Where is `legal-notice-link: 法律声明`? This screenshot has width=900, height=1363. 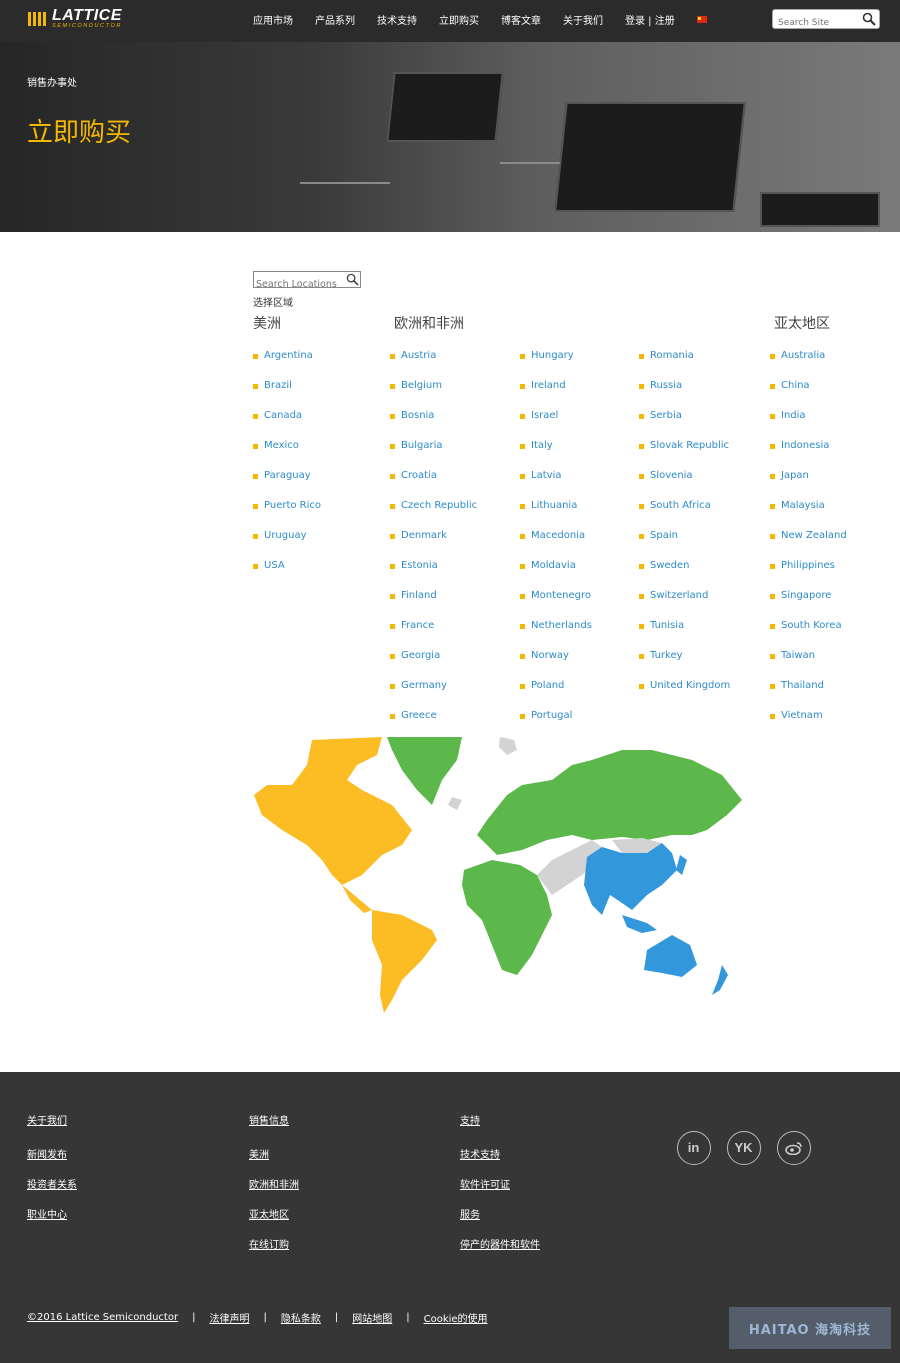 legal-notice-link: 法律声明 is located at coordinates (229, 1317).